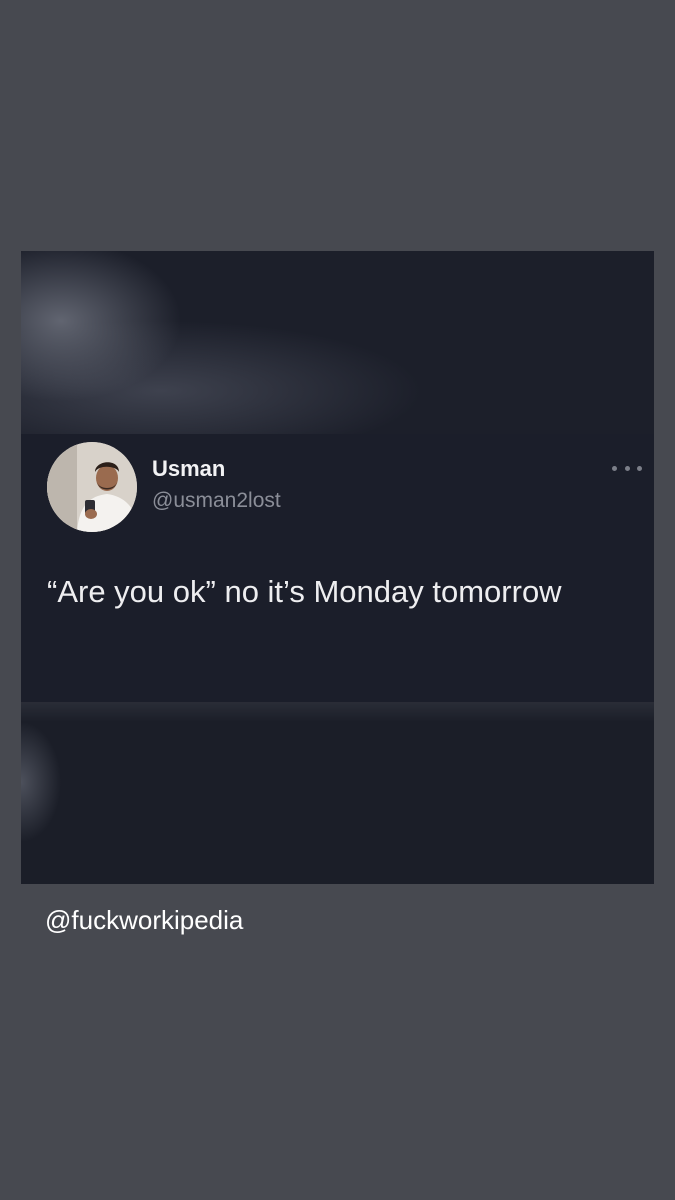 This screenshot has height=1200, width=675. I want to click on blurred-tweet-above, so click(337, 342).